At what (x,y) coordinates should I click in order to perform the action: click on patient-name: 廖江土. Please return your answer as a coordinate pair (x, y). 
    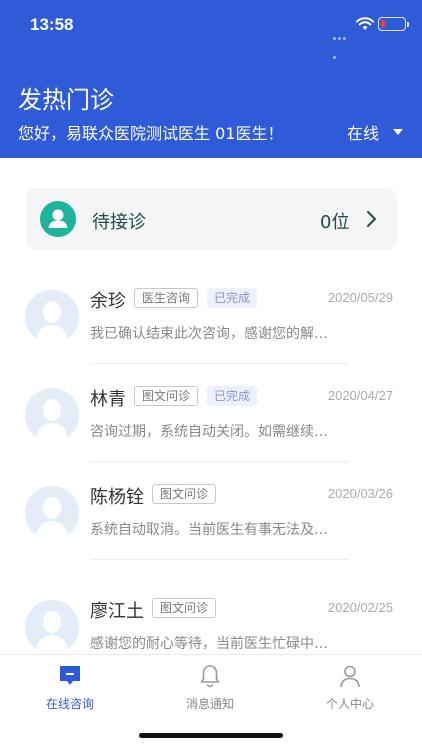
    Looking at the image, I should click on (117, 611).